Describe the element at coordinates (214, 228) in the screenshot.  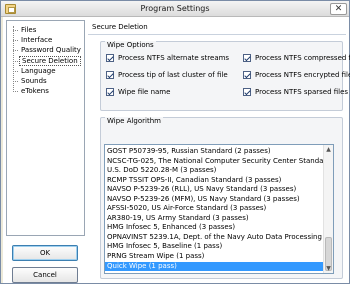
I see `list-item: HMG Infosec 5, Enhanced (3 passes)` at that location.